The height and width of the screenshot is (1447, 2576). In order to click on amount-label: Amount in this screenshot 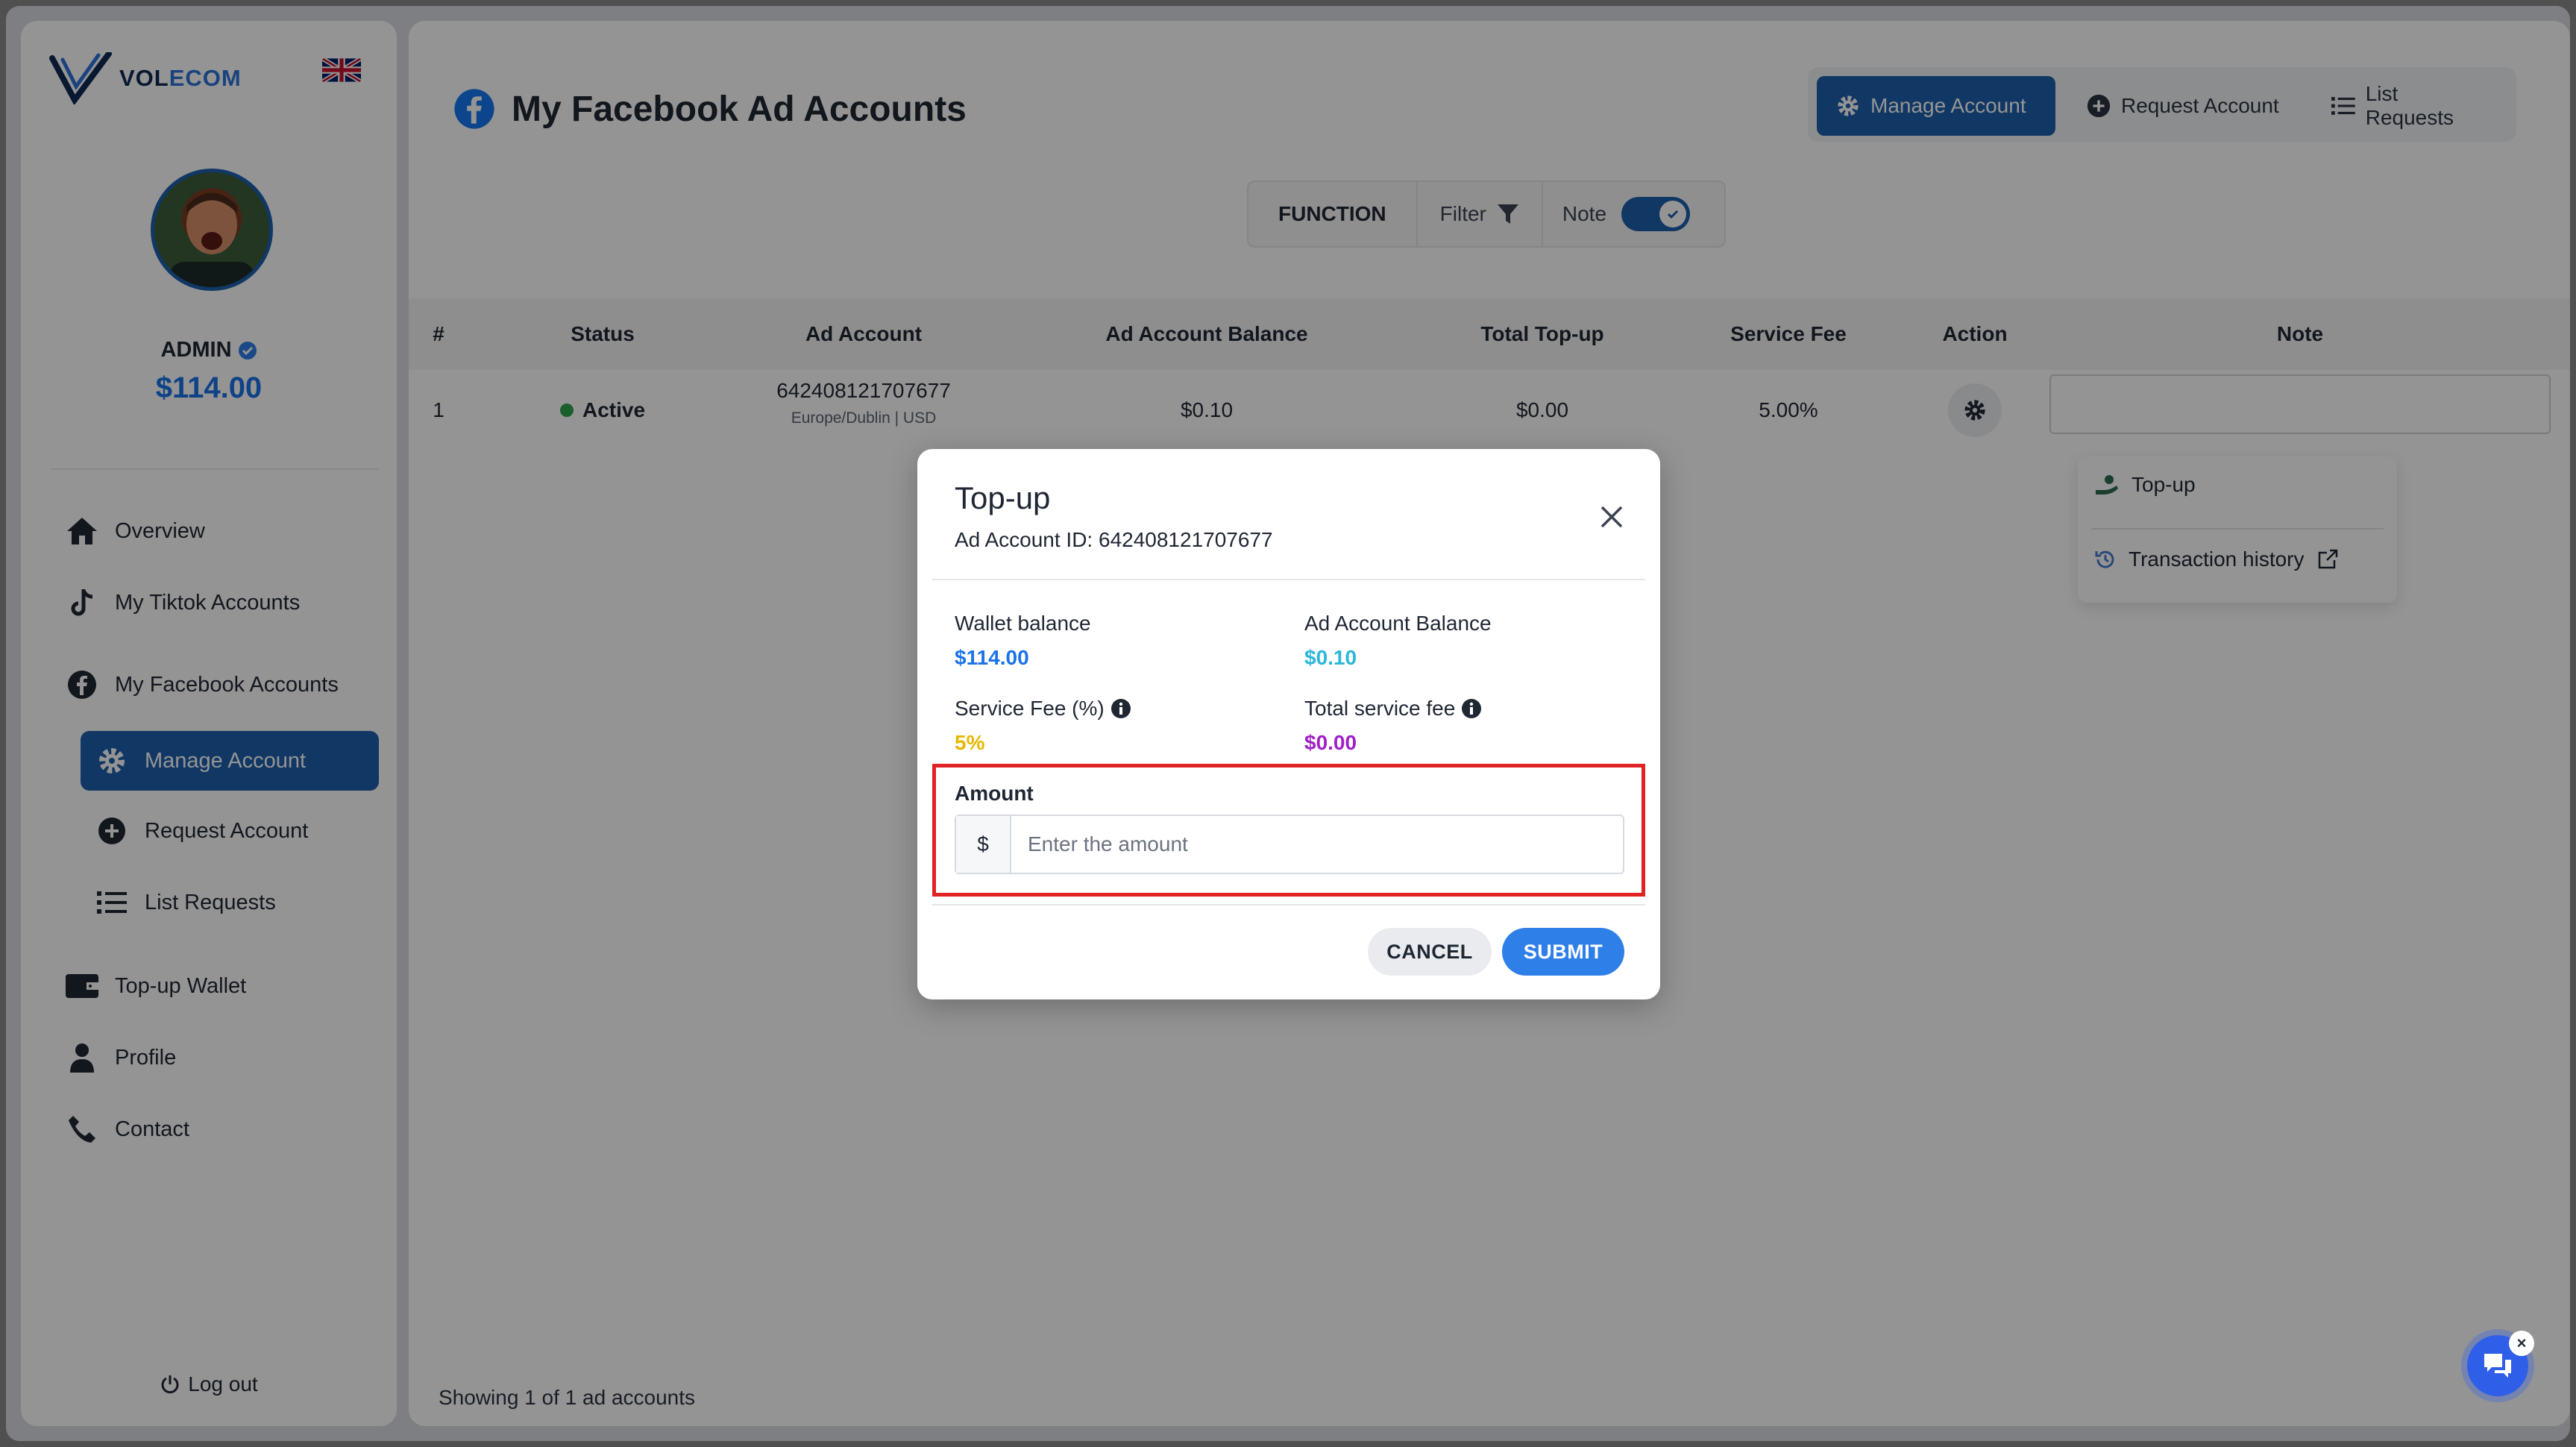, I will do `click(995, 794)`.